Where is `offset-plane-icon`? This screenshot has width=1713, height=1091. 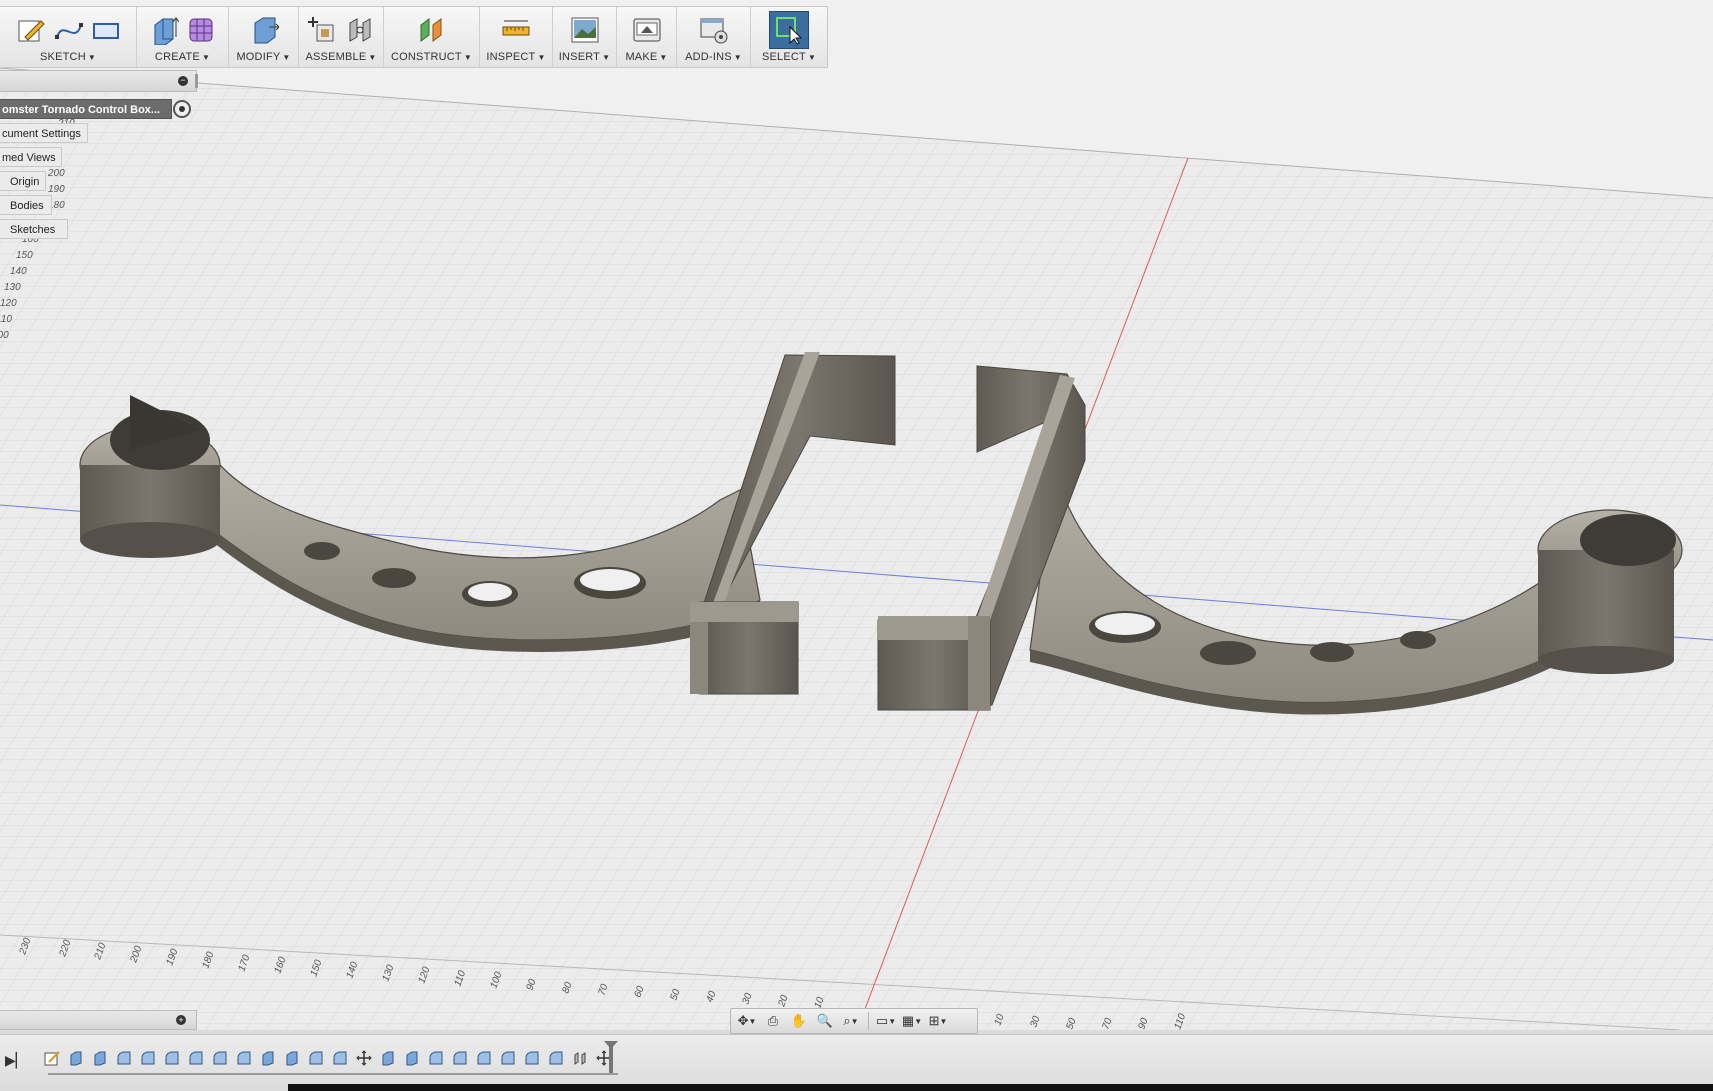 offset-plane-icon is located at coordinates (432, 30).